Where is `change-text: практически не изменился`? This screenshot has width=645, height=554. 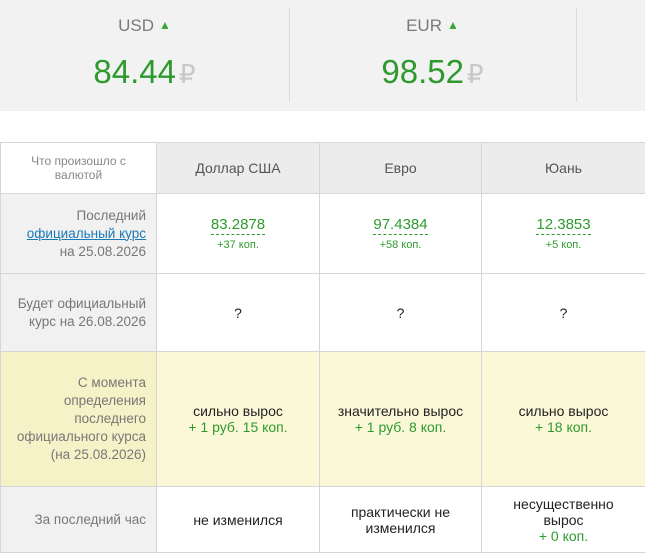 change-text: практически не изменился is located at coordinates (400, 519).